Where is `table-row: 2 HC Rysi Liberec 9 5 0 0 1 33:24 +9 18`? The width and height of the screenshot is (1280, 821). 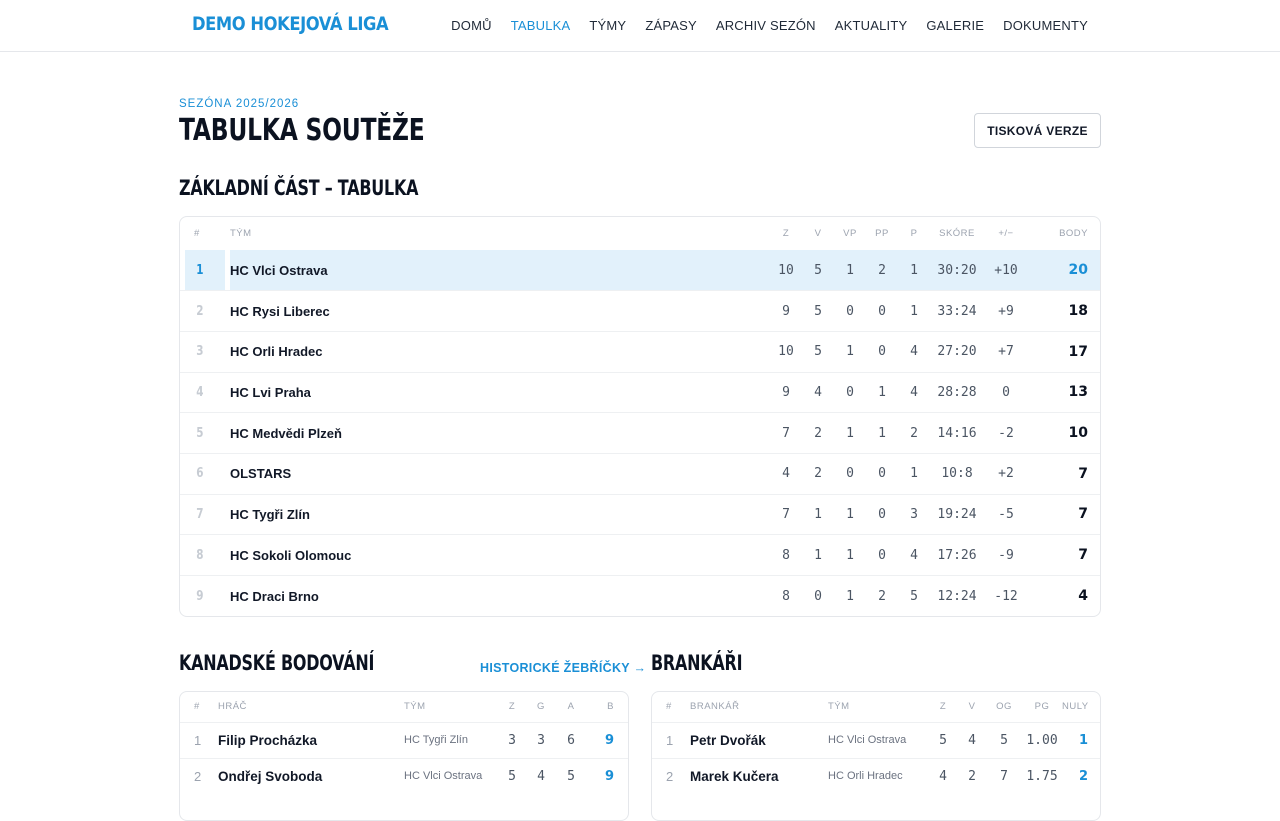
table-row: 2 HC Rysi Liberec 9 5 0 0 1 33:24 +9 18 is located at coordinates (640, 311).